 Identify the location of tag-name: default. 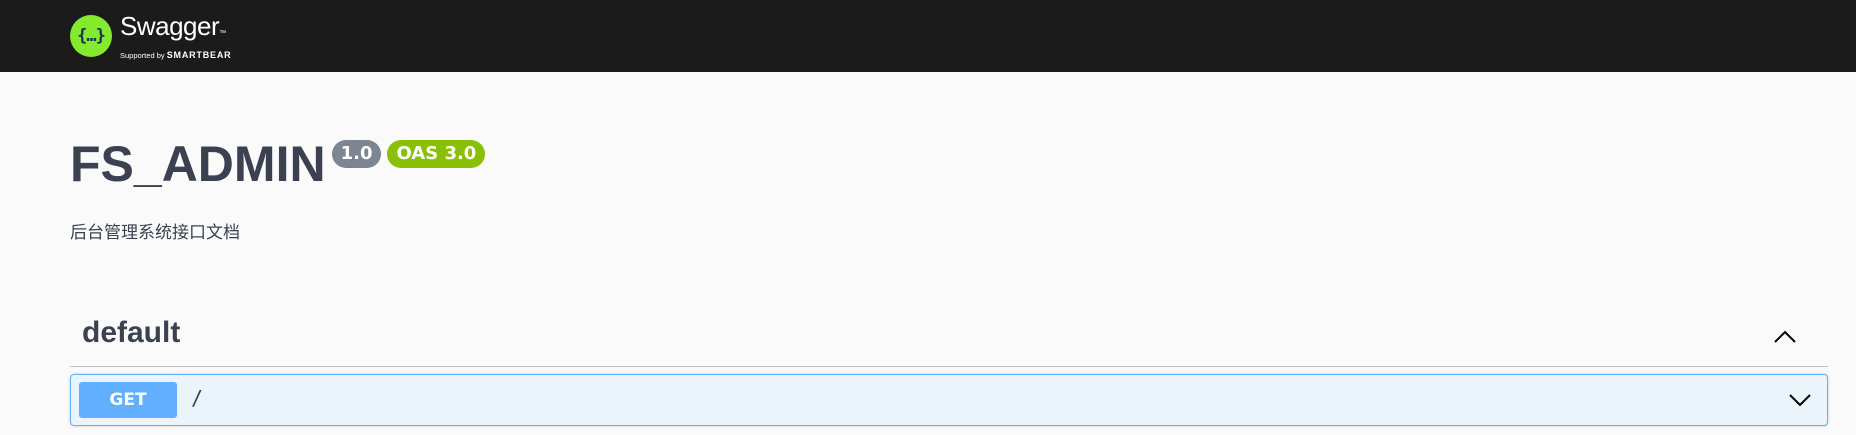
(131, 333).